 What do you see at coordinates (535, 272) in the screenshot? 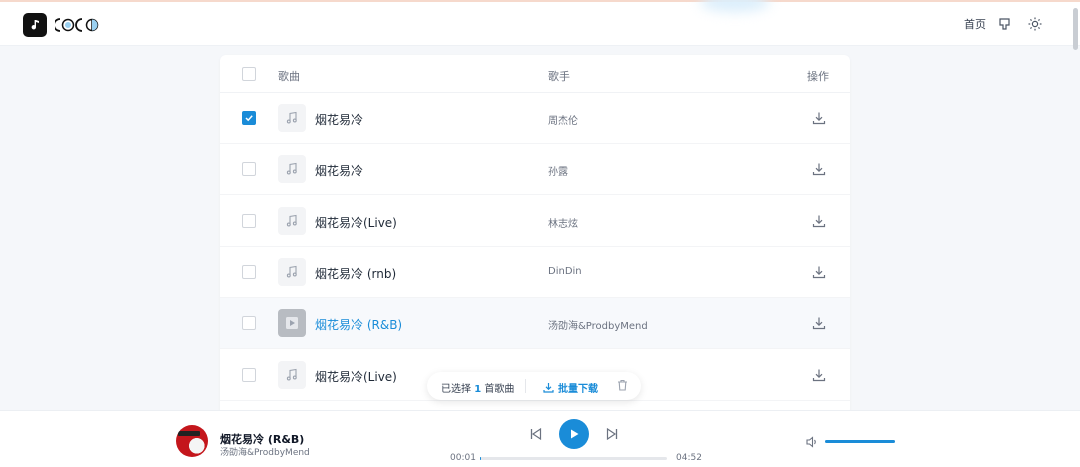
I see `table-row: 烟花易冷 (rnb) DinDin` at bounding box center [535, 272].